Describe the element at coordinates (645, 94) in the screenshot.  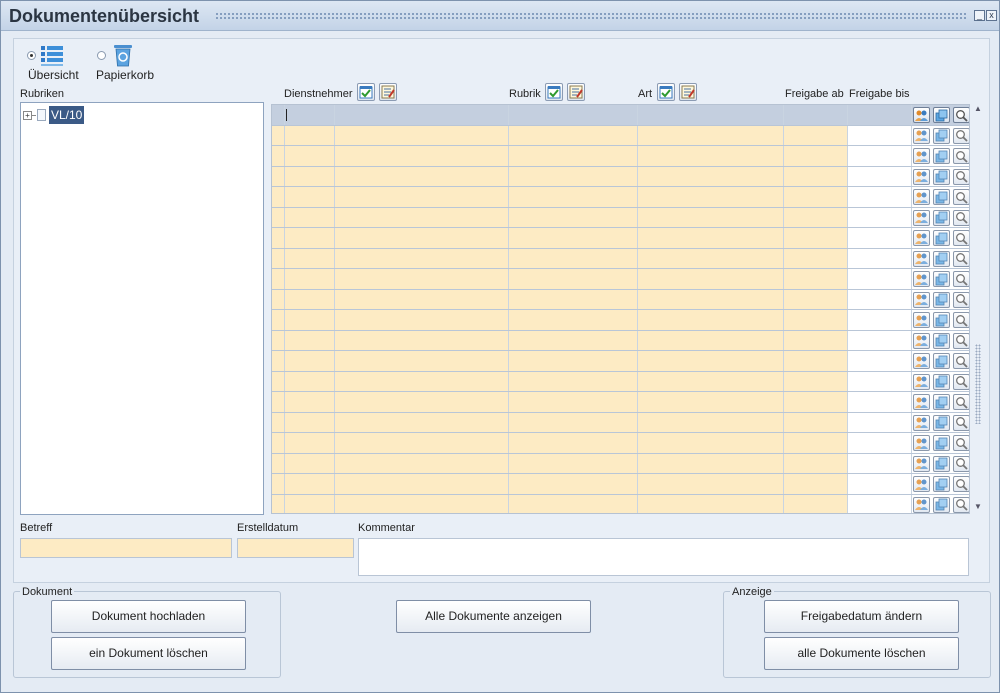
I see `column-header-art: Art` at that location.